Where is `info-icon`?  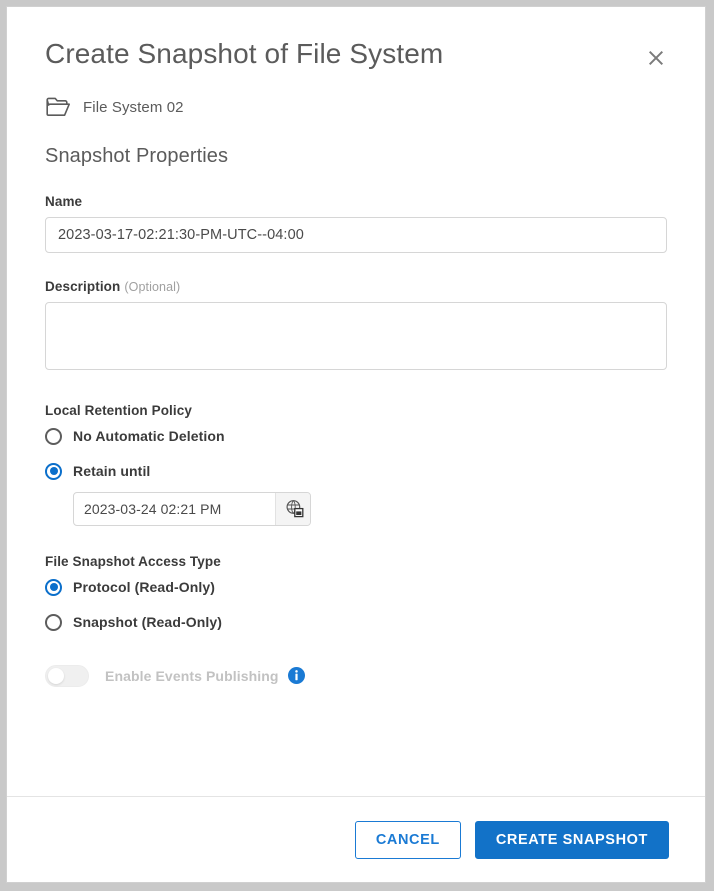
info-icon is located at coordinates (296, 676).